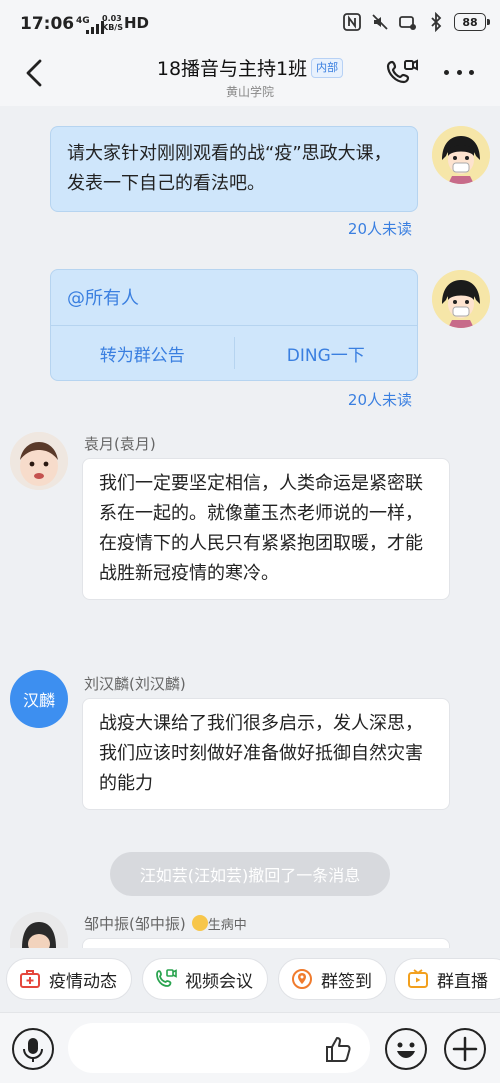 The width and height of the screenshot is (500, 1083). I want to click on plus-icon, so click(465, 1049).